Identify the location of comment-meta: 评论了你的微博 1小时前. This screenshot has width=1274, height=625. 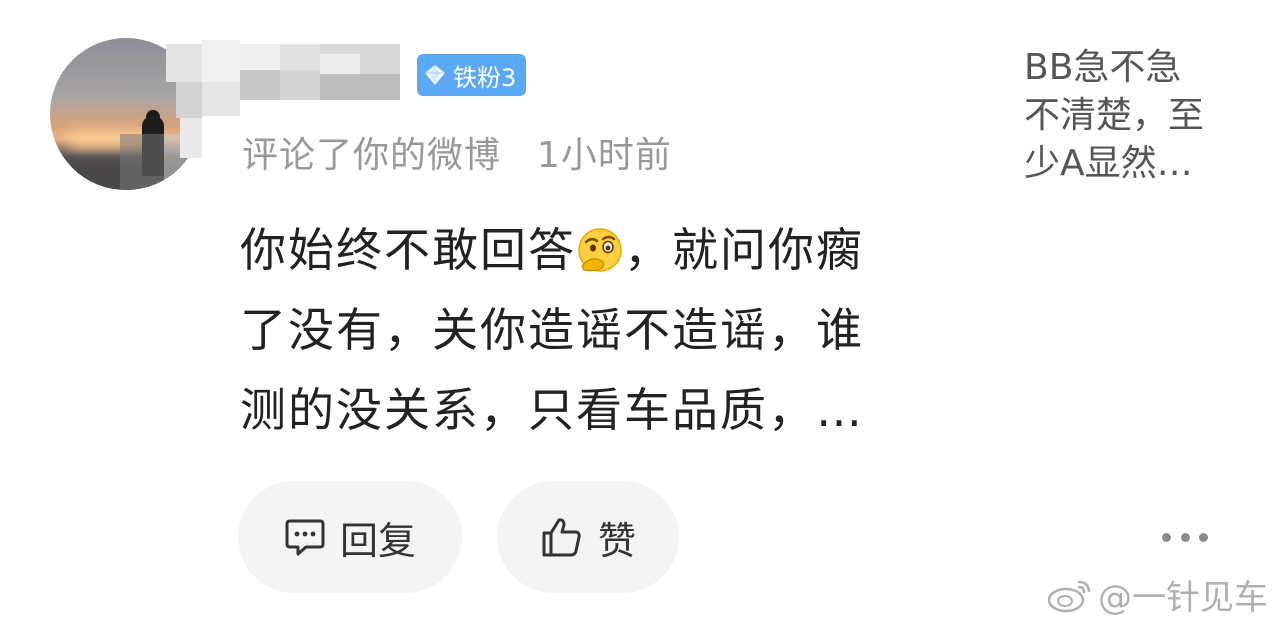
(457, 152).